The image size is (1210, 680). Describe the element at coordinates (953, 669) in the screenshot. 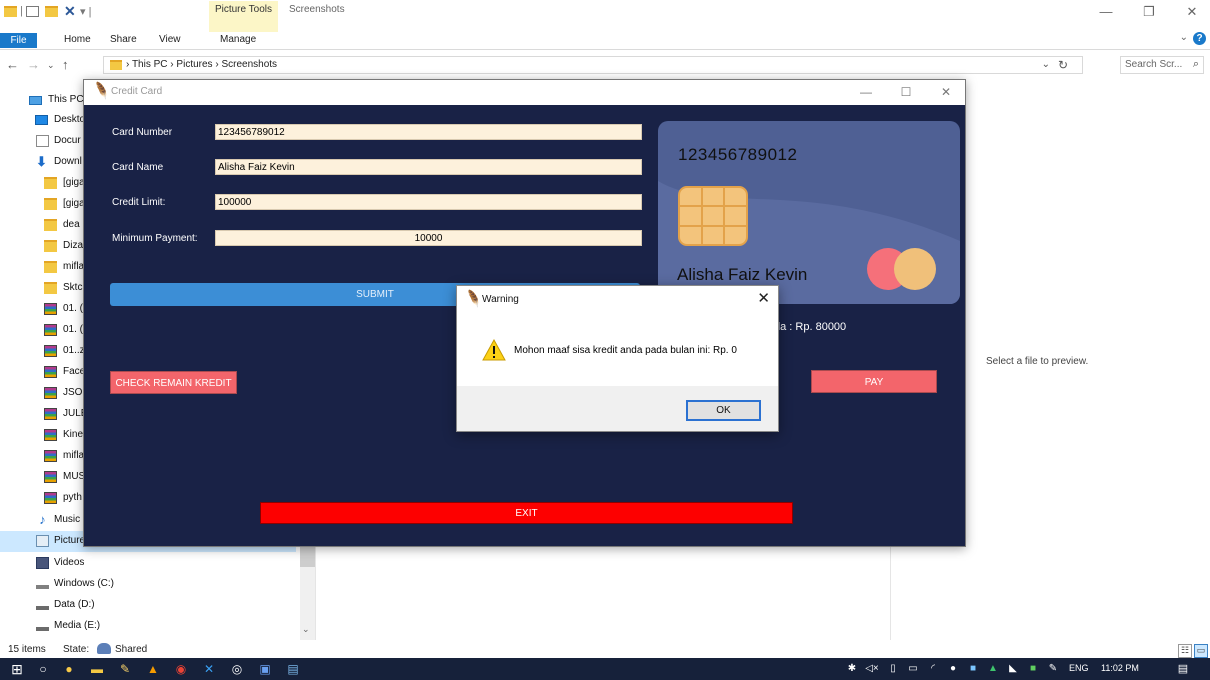

I see `tray-app-icon: ●` at that location.